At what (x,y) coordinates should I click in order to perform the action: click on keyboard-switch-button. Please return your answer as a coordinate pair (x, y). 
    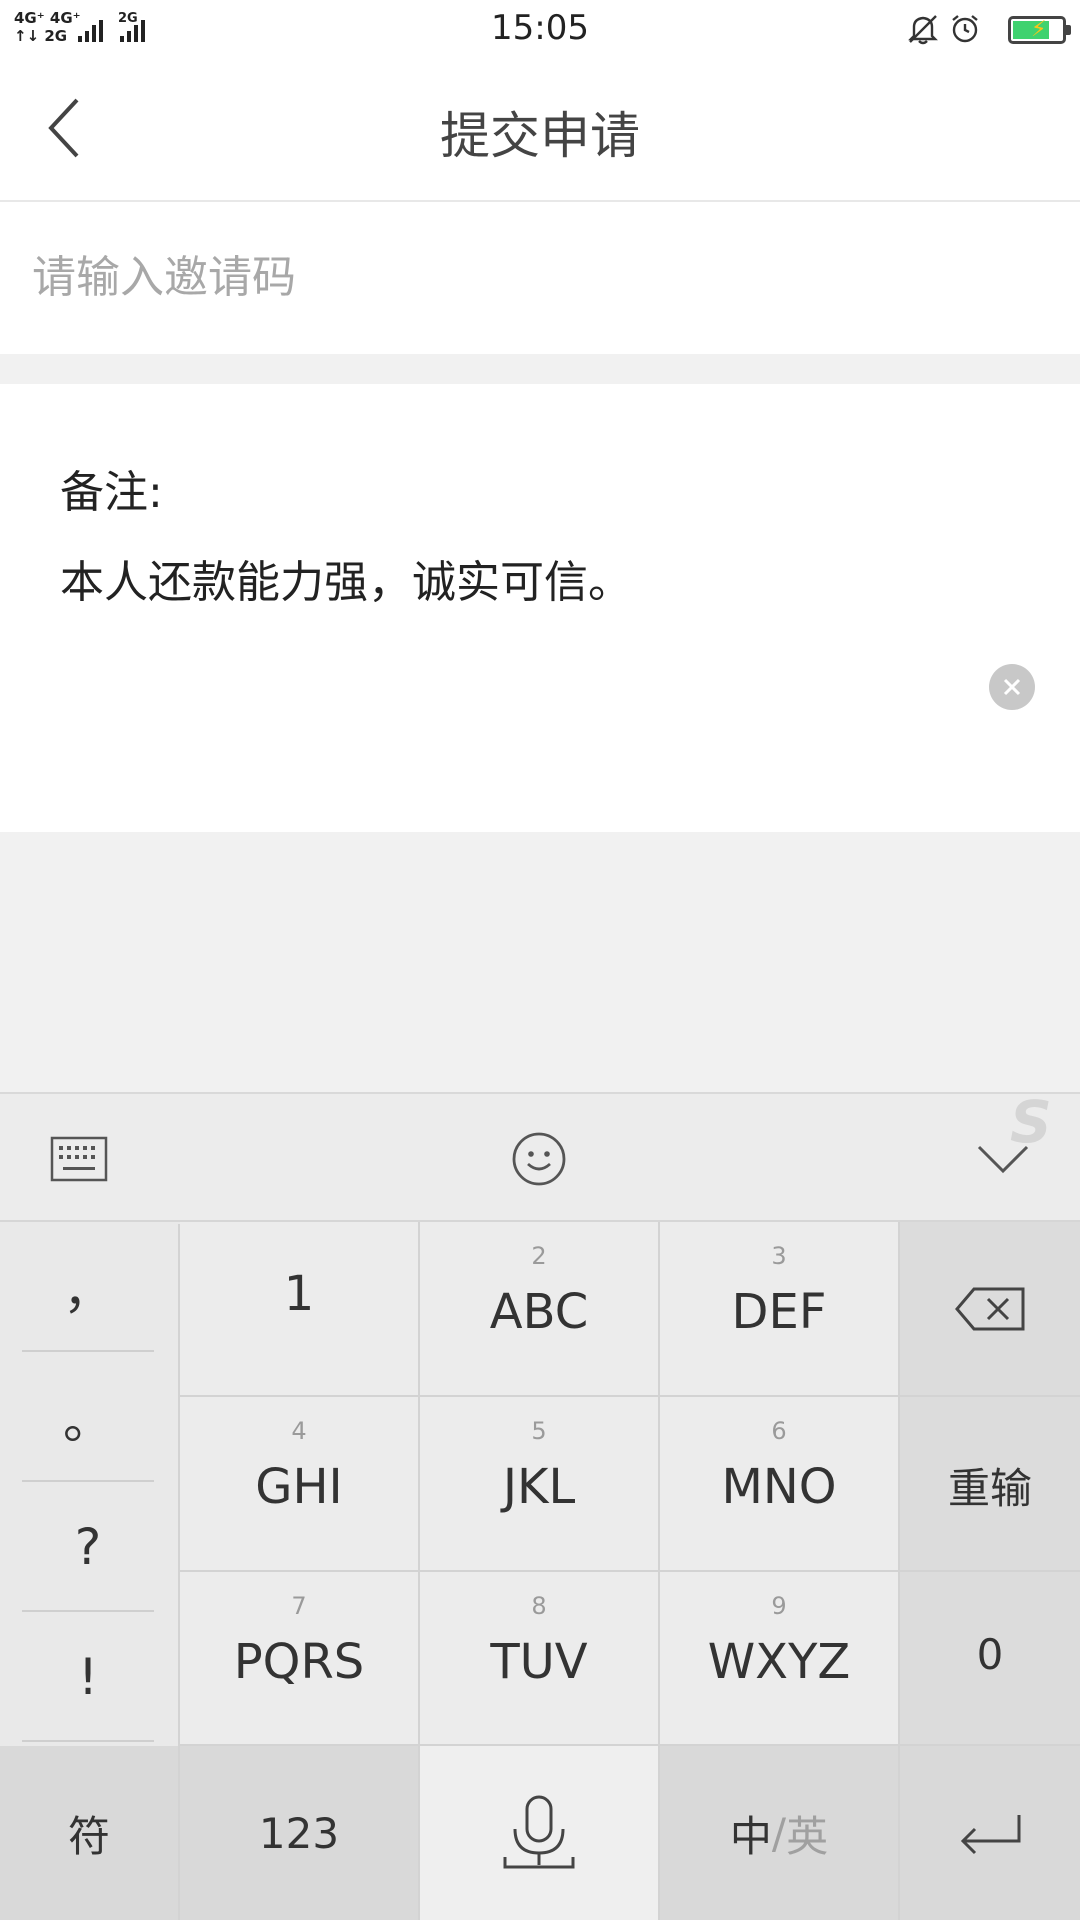
    Looking at the image, I should click on (79, 1159).